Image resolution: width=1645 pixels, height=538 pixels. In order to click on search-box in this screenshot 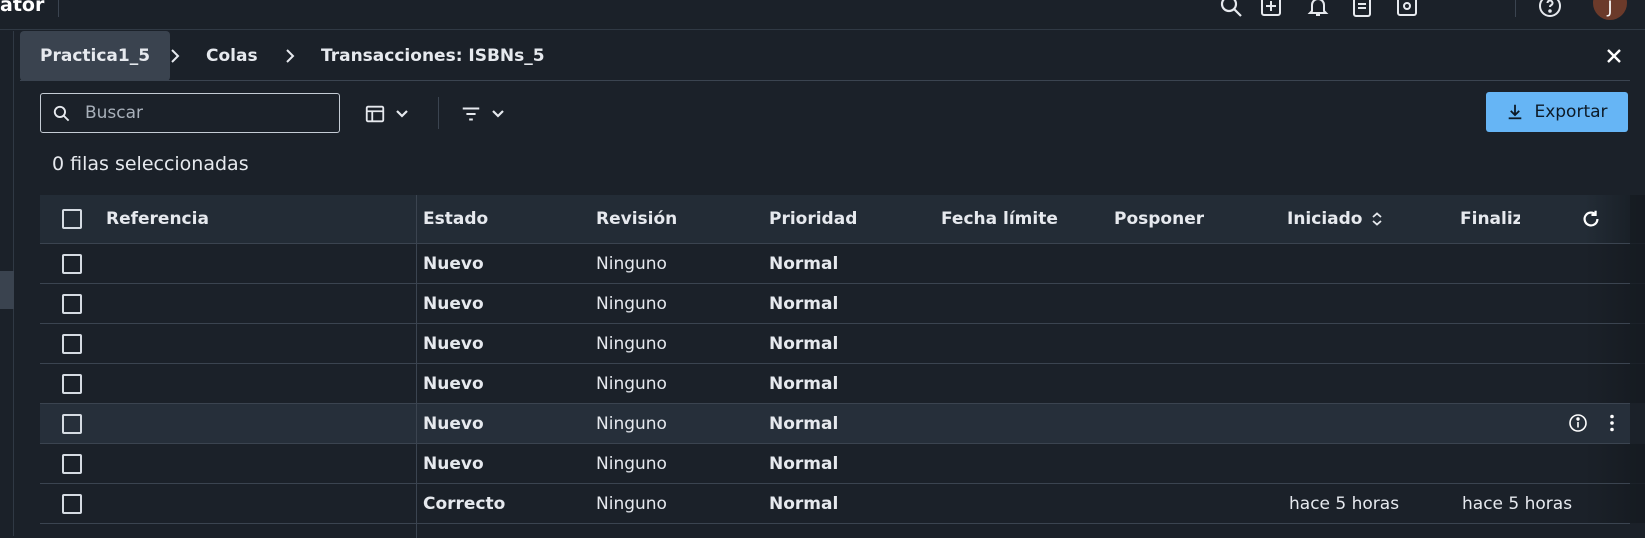, I will do `click(190, 113)`.